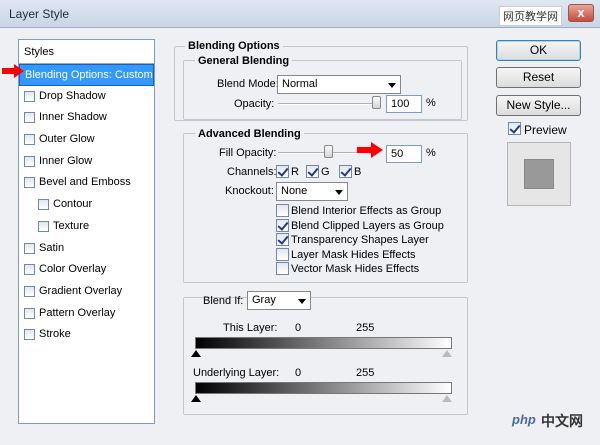 The height and width of the screenshot is (445, 600). Describe the element at coordinates (298, 328) in the screenshot. I see `this-layer-min: 0` at that location.